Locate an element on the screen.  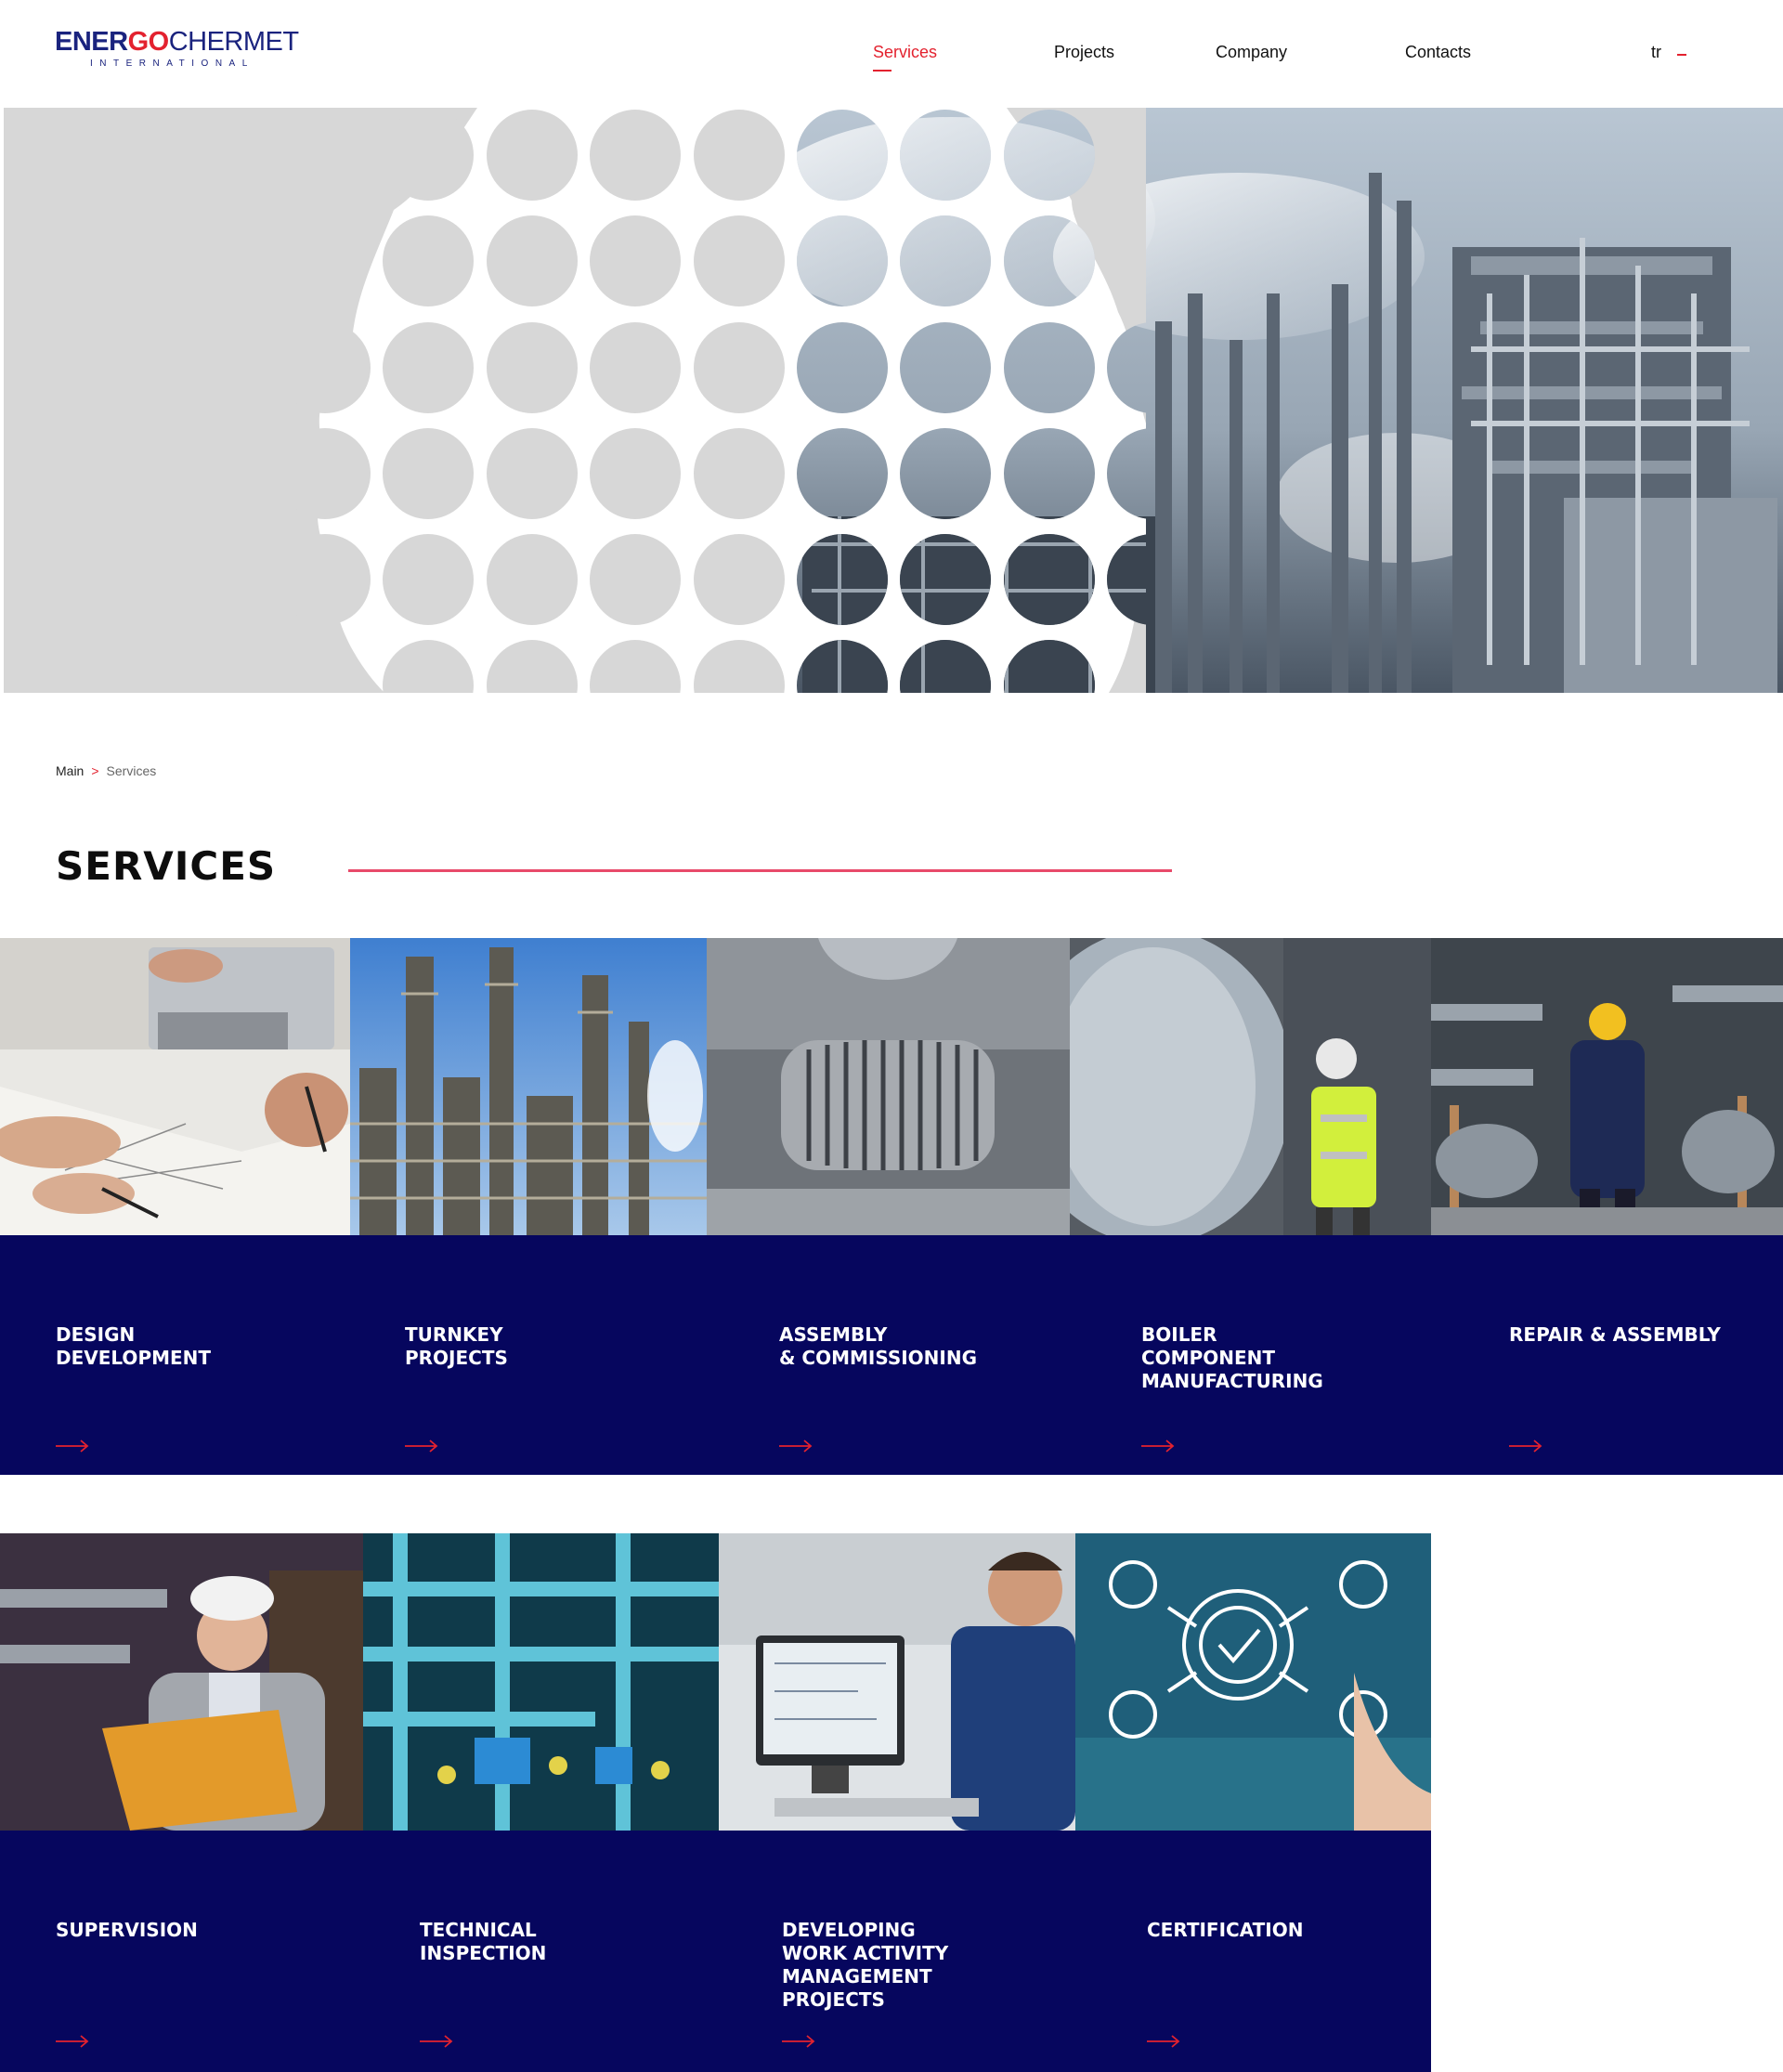
service-label: DESIGN DEVELOPMENT is located at coordinates (134, 1346).